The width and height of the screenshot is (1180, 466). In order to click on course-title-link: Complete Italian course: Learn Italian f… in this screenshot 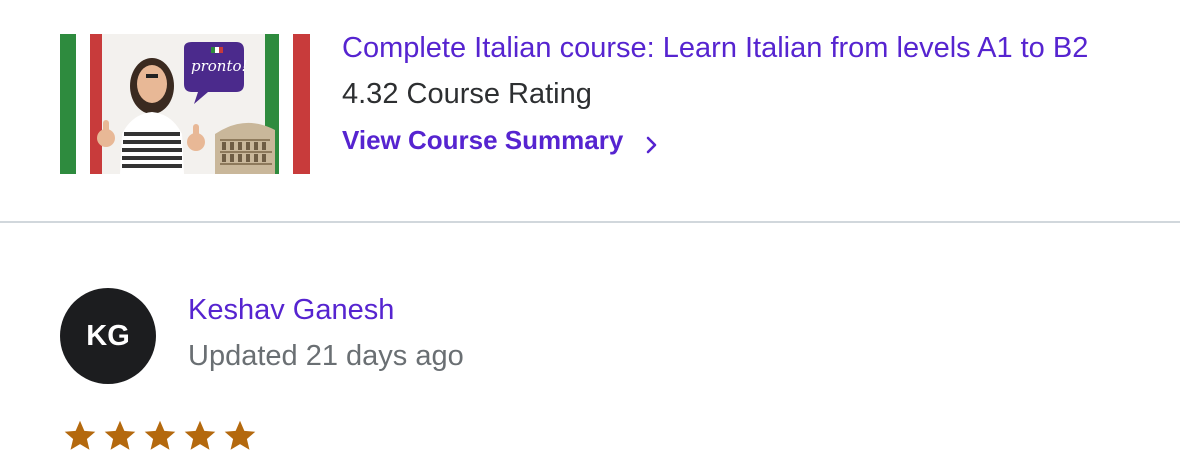, I will do `click(715, 48)`.